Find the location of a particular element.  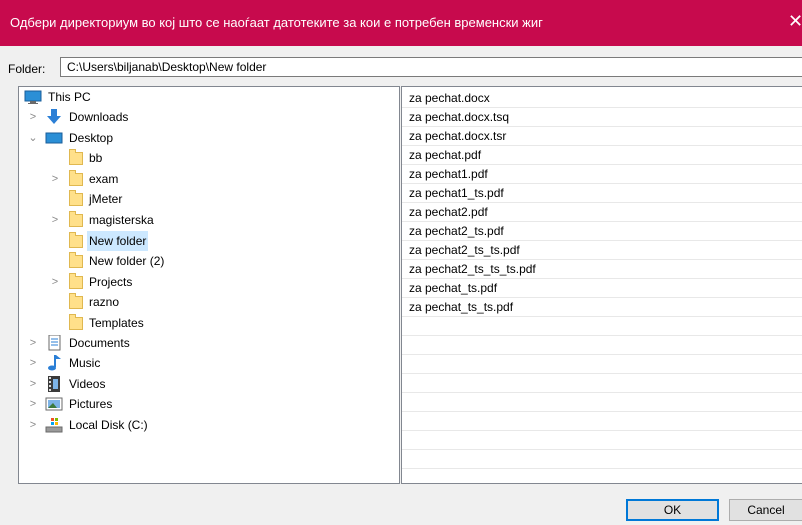

file-row: za pechat2_ts.pdf is located at coordinates (602, 231).